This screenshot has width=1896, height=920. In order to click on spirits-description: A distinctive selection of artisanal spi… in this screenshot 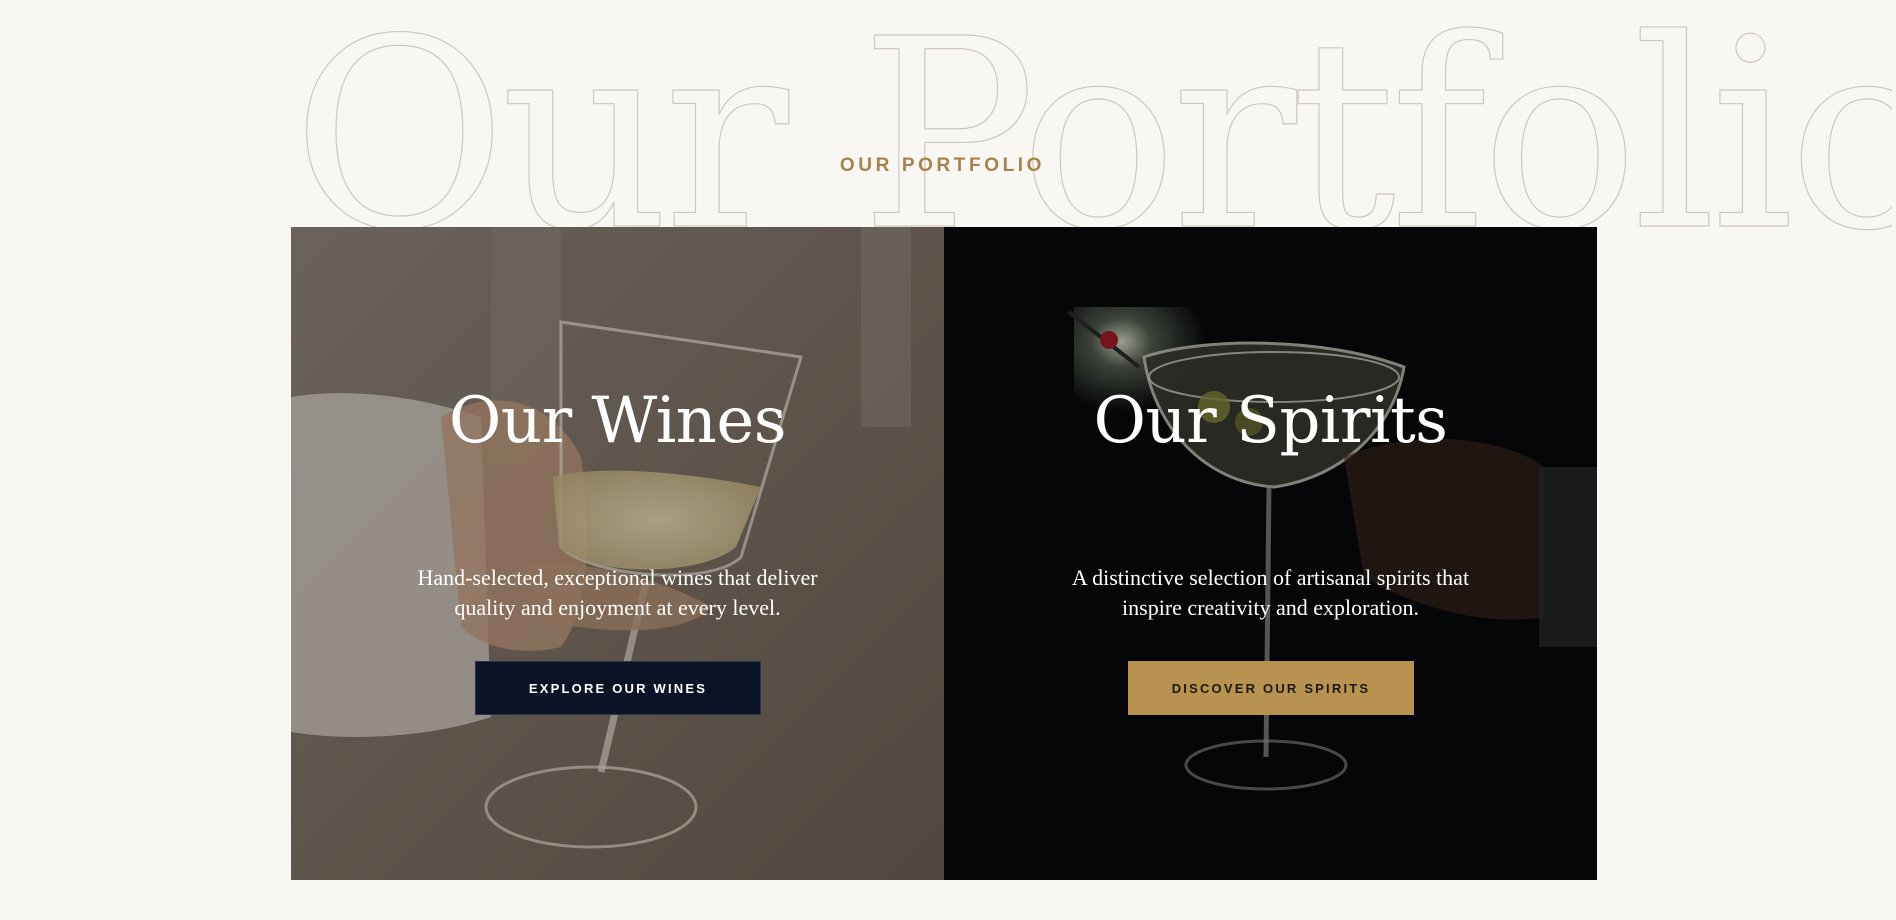, I will do `click(1270, 592)`.